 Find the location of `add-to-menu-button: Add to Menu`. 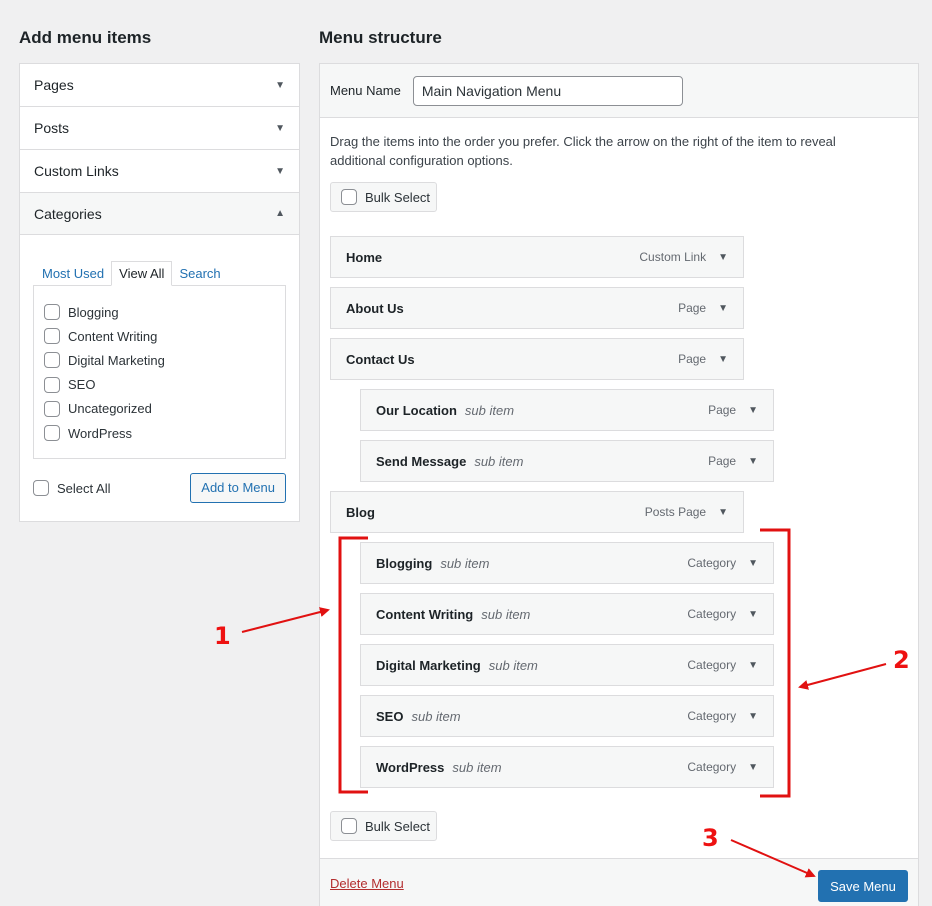

add-to-menu-button: Add to Menu is located at coordinates (238, 488).